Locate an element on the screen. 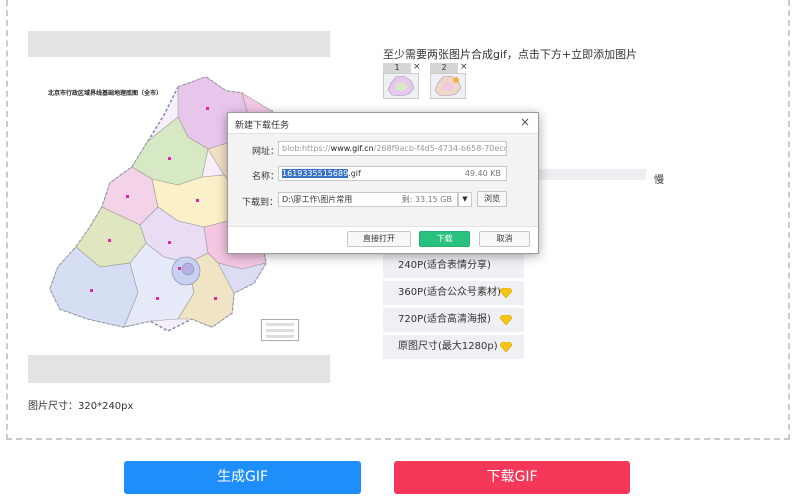 The height and width of the screenshot is (497, 800). url-suffix: /268f9acb-f4d5-4734-b658-70ecd7f is located at coordinates (440, 148).